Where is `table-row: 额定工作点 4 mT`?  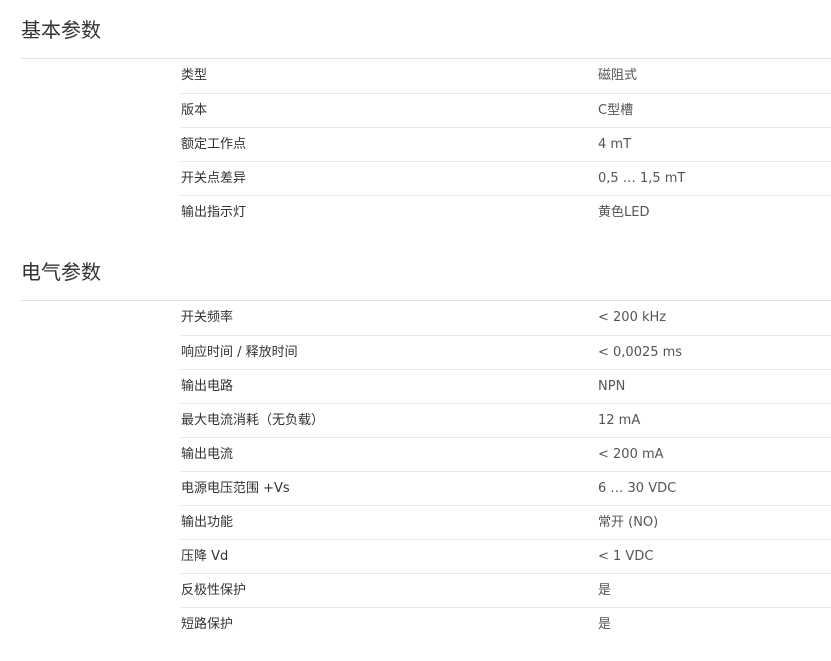
table-row: 额定工作点 4 mT is located at coordinates (505, 144).